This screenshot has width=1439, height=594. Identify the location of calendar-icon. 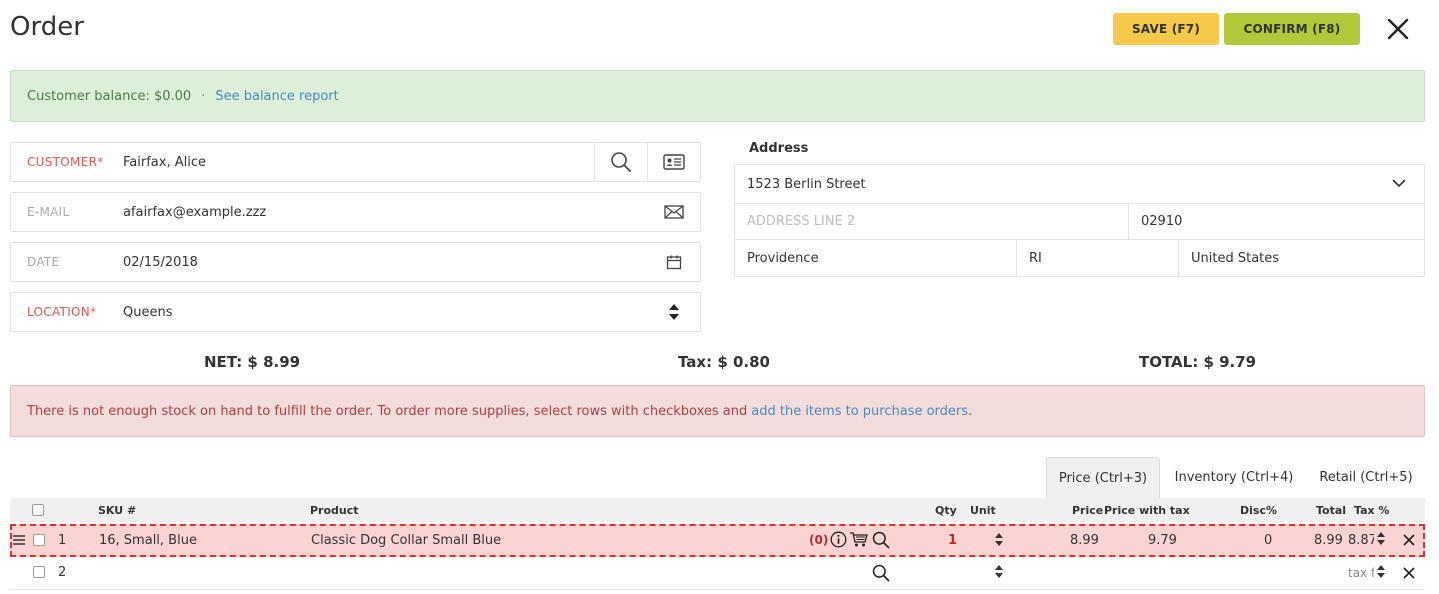
(673, 262).